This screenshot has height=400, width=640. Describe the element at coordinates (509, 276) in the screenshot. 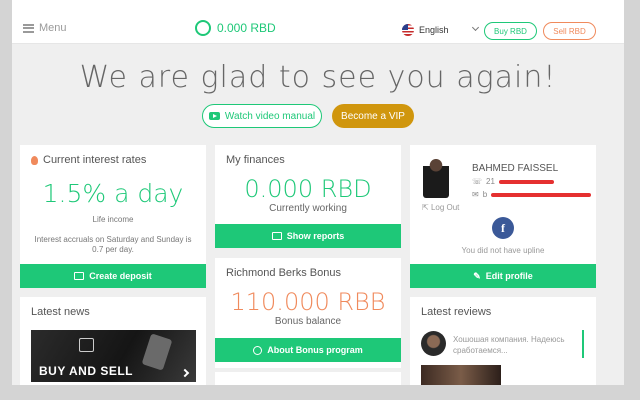

I see `edit-profile-label: Edit profile` at that location.